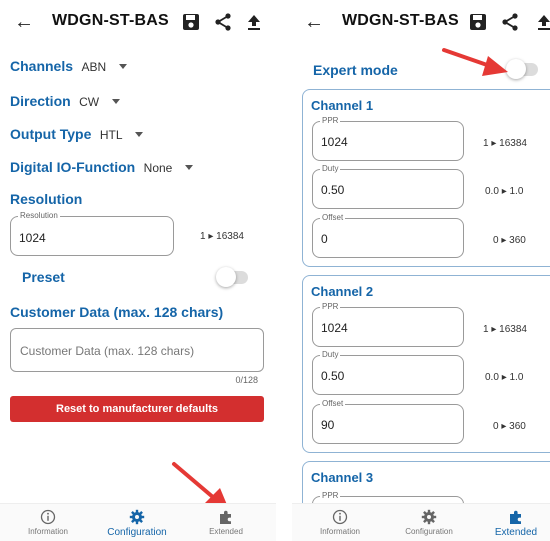 The image size is (550, 541). What do you see at coordinates (107, 351) in the screenshot?
I see `customer-data-placeholder: Customer Data (max. 128 chars)` at bounding box center [107, 351].